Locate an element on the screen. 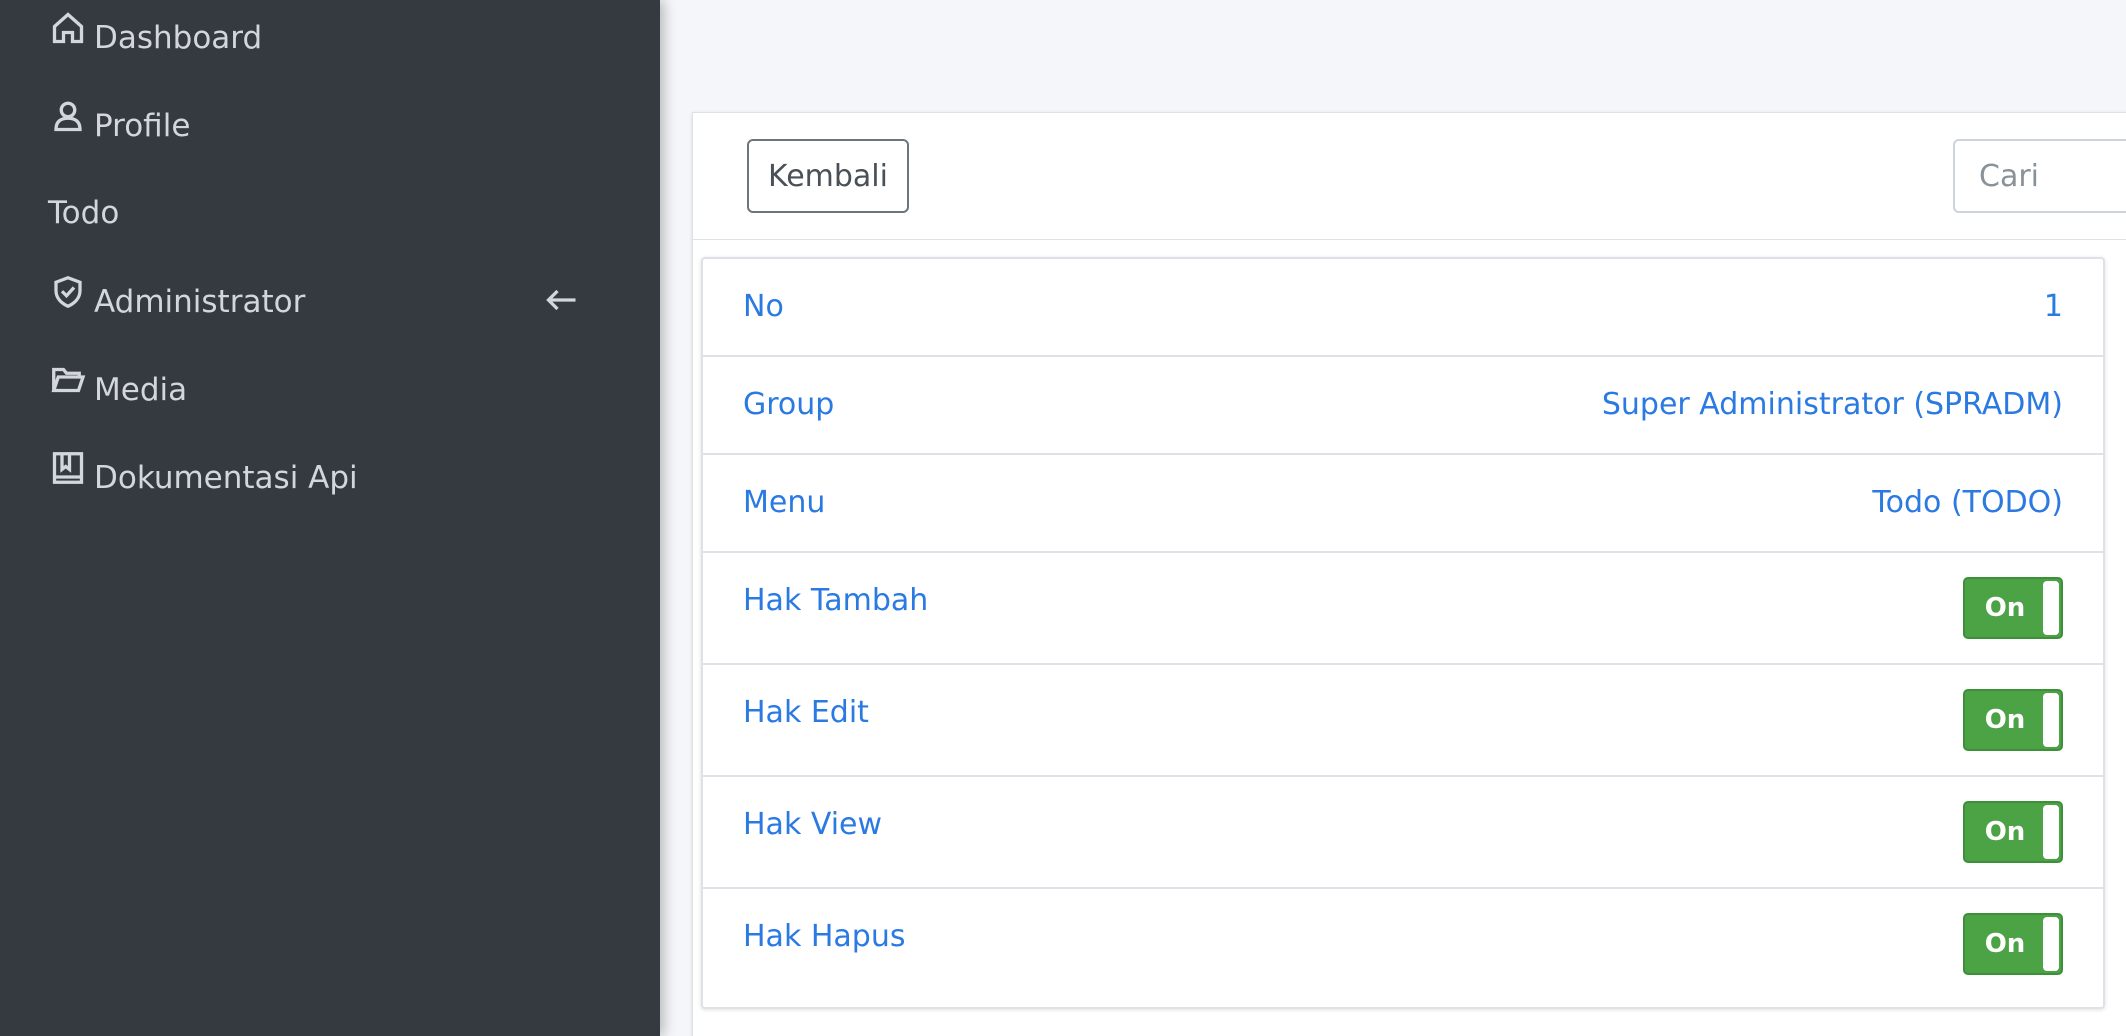 Image resolution: width=2126 pixels, height=1036 pixels. row-label: Menu is located at coordinates (784, 502).